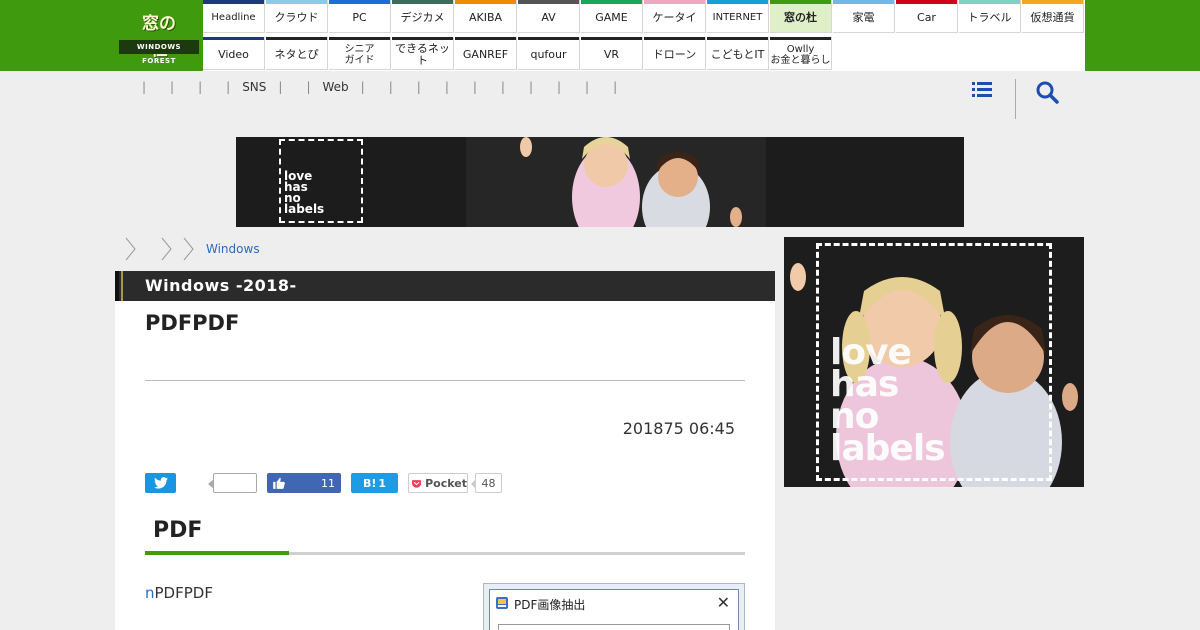  I want to click on pocket-label: Pocket, so click(446, 483).